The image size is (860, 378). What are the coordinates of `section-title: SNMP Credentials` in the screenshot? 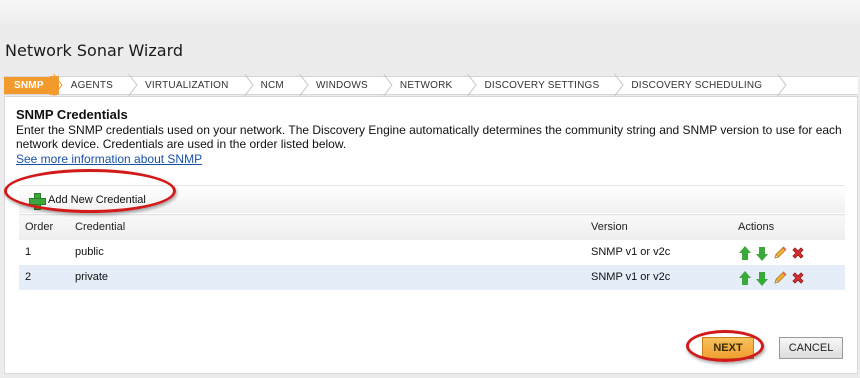 It's located at (72, 114).